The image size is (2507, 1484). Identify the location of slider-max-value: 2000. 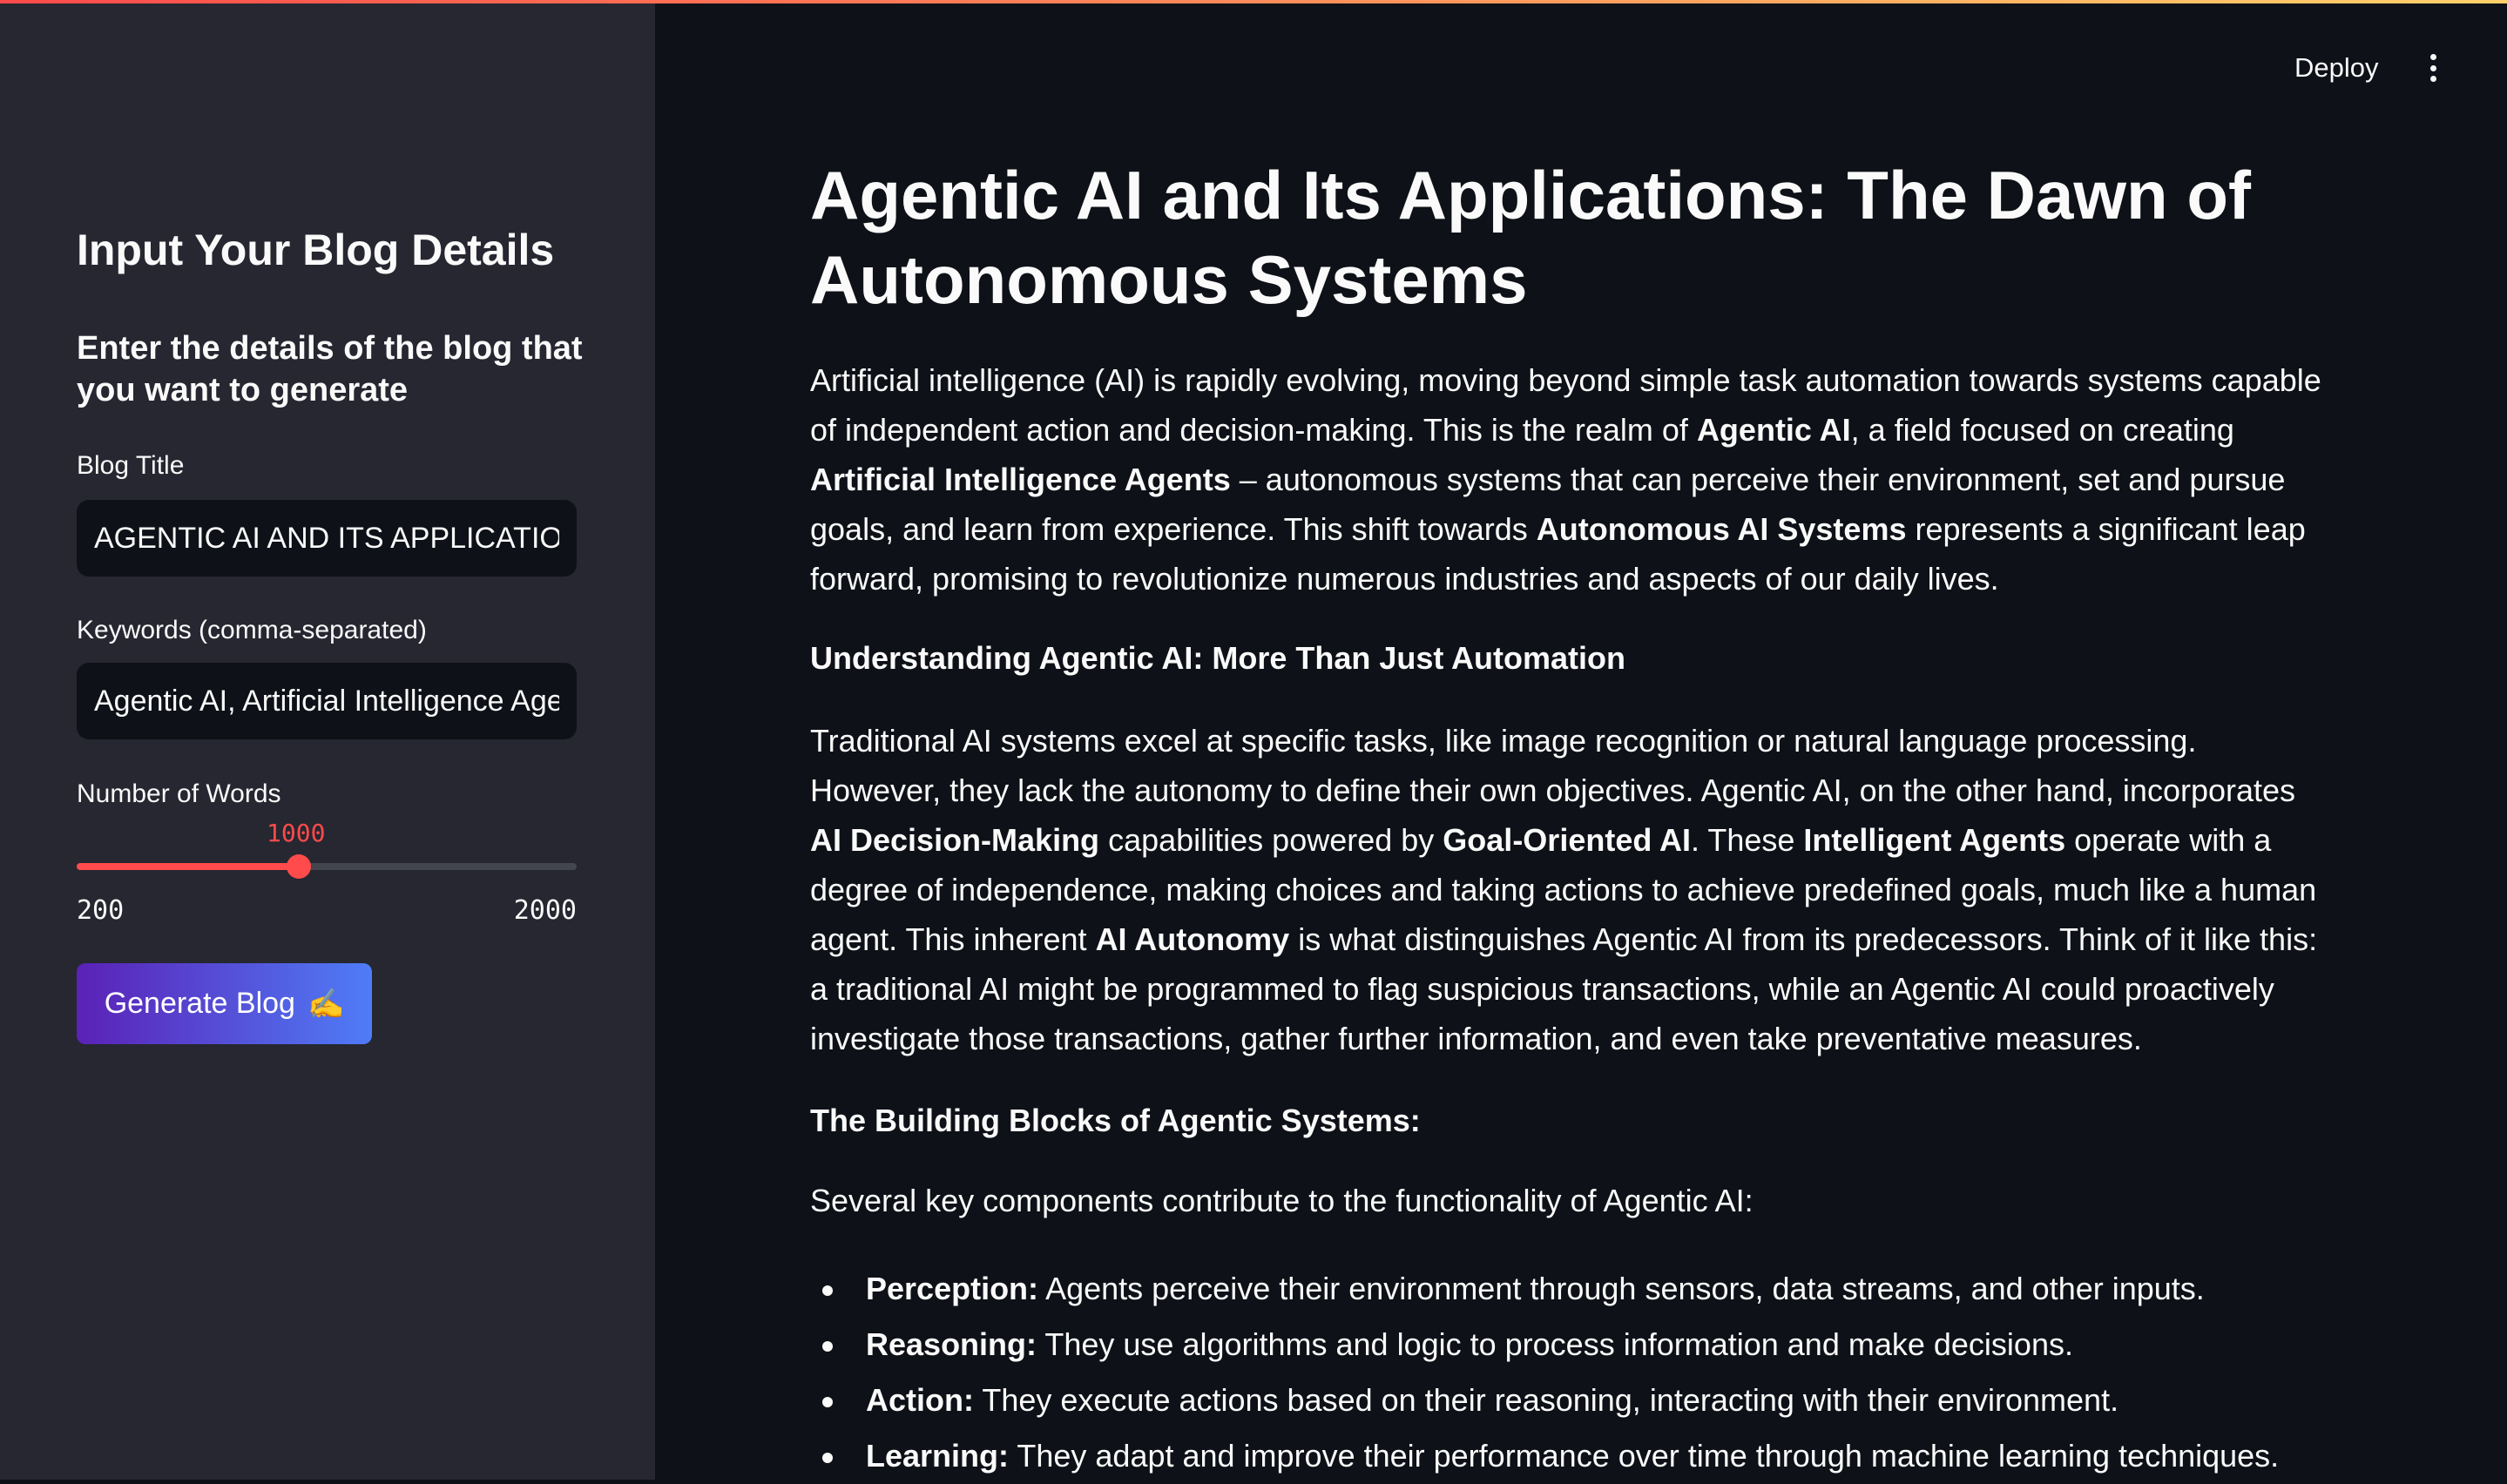
(545, 911).